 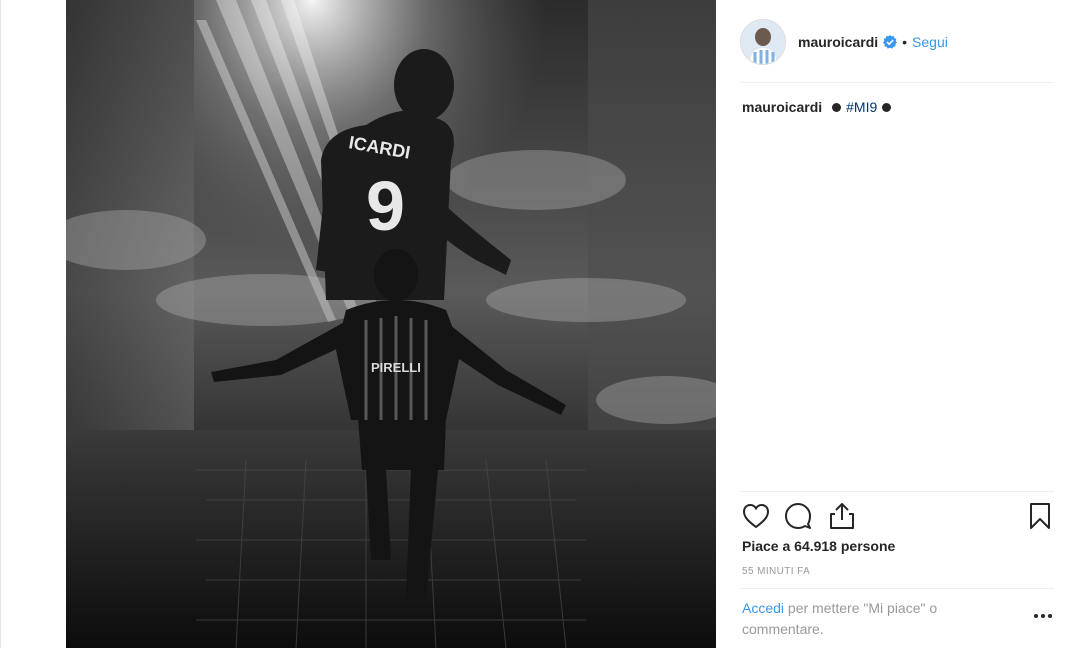 I want to click on caption: mauroicardi #MI9, so click(x=819, y=107).